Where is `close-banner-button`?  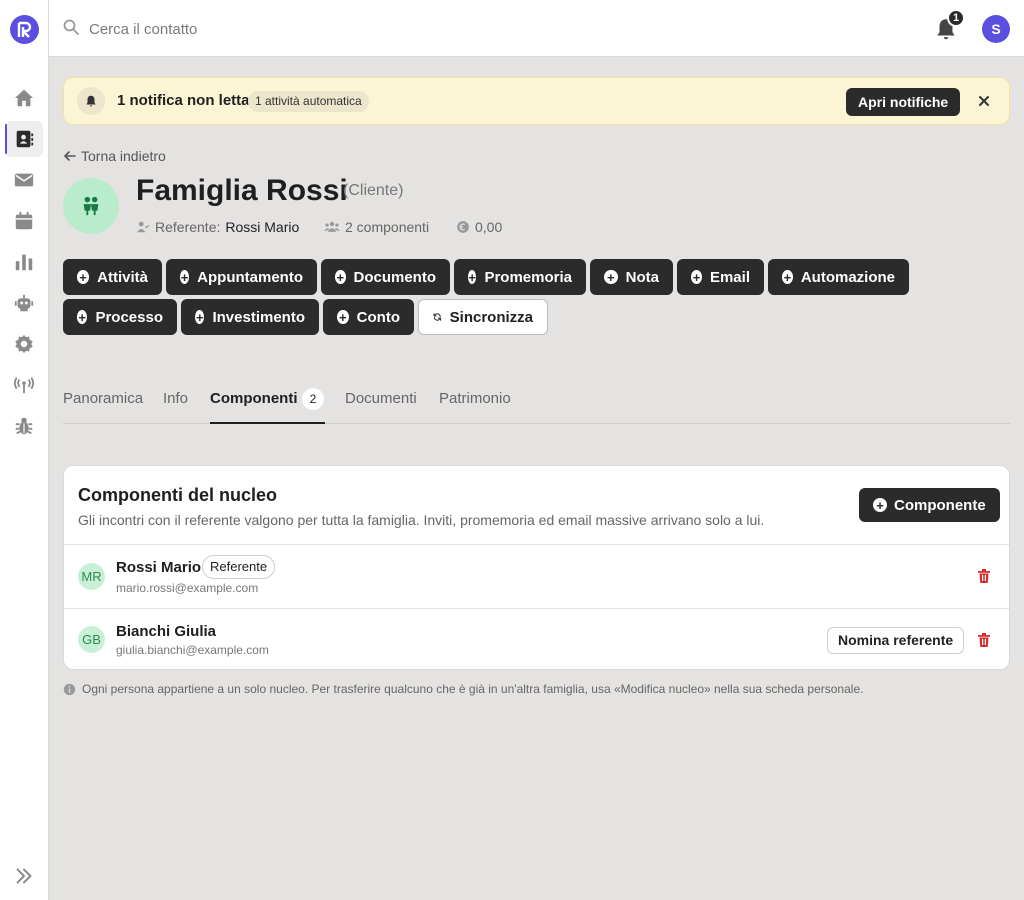
close-banner-button is located at coordinates (984, 101).